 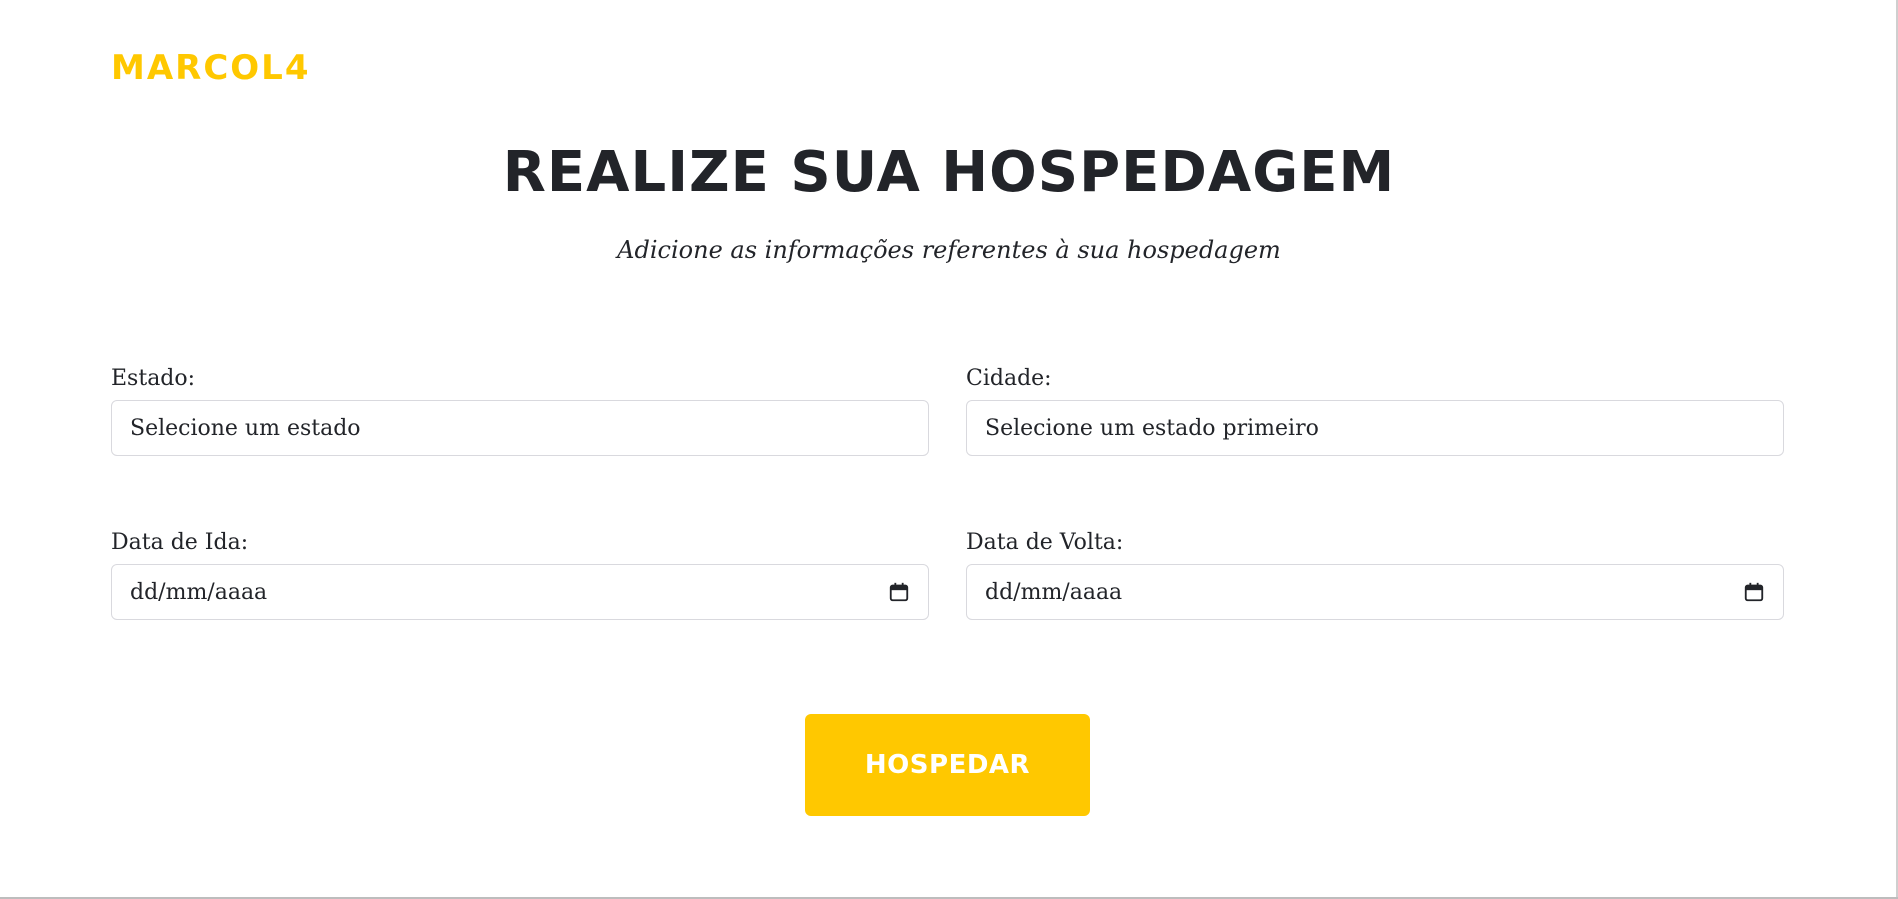 I want to click on data-volta-input: dd/mm/aaaa, so click(x=1375, y=592).